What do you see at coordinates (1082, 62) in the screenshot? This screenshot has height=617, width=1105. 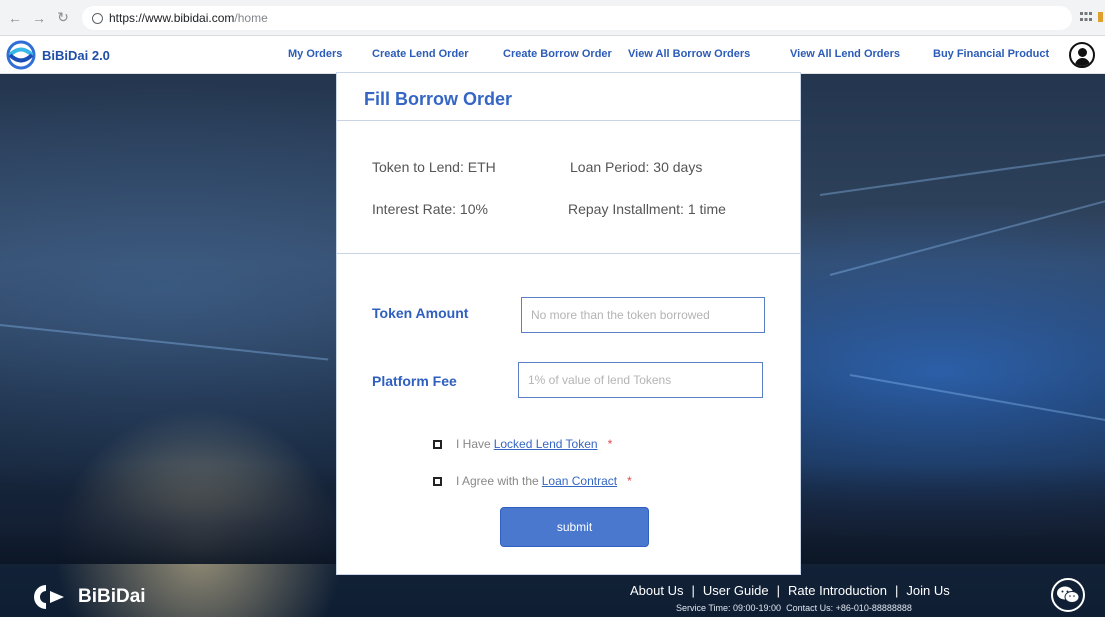 I see `avatar-body` at bounding box center [1082, 62].